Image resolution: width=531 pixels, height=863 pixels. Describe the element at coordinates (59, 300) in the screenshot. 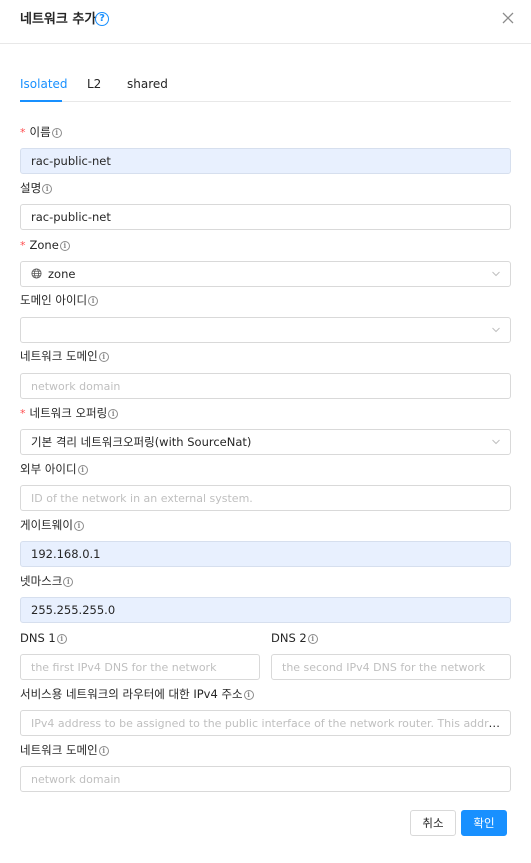

I see `domain-id-label: 도메인 아이디 i` at that location.